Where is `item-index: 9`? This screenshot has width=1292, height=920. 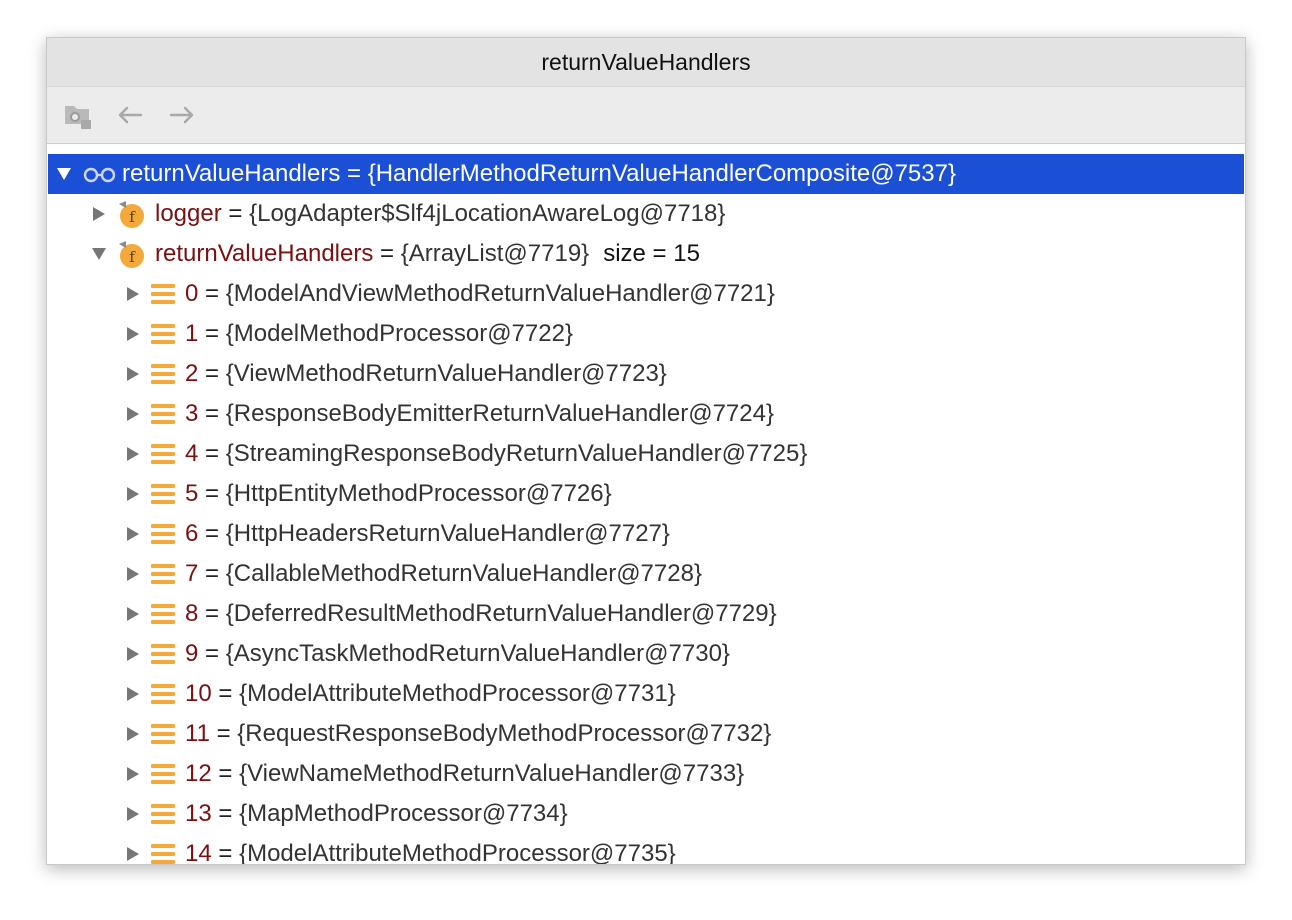 item-index: 9 is located at coordinates (192, 653).